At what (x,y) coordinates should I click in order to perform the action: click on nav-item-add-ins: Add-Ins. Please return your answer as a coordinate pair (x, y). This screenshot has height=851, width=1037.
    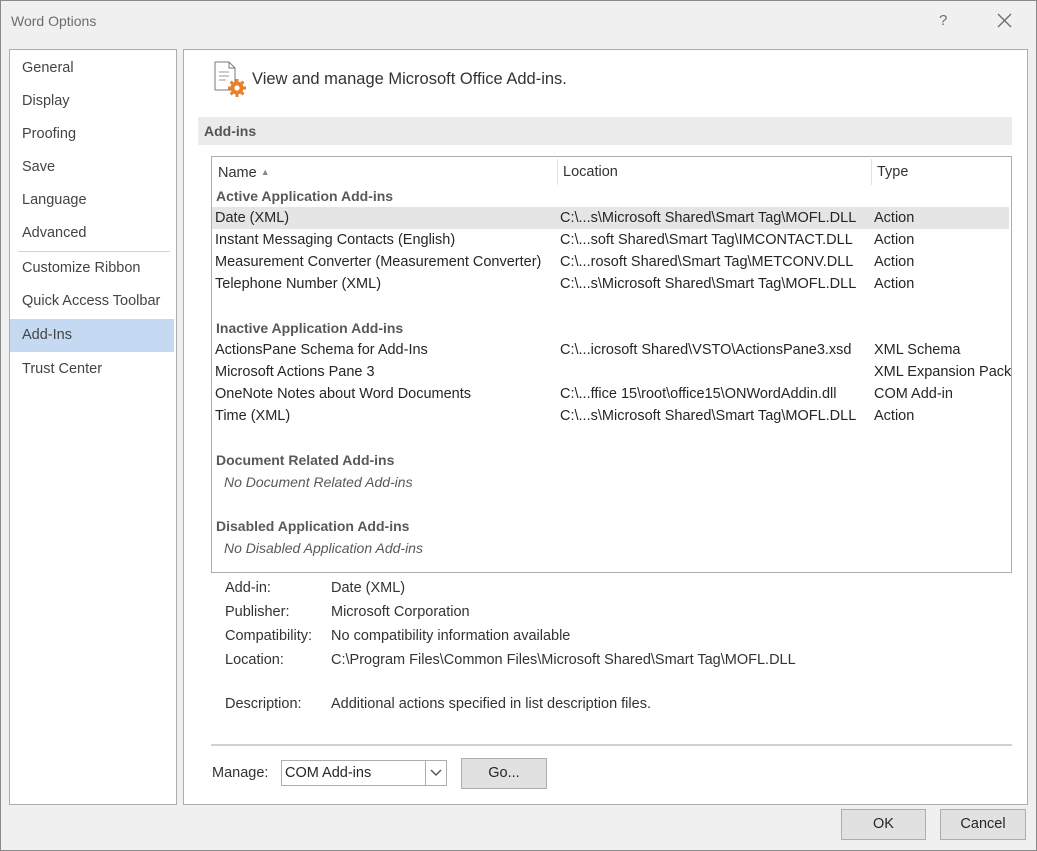
    Looking at the image, I should click on (92, 335).